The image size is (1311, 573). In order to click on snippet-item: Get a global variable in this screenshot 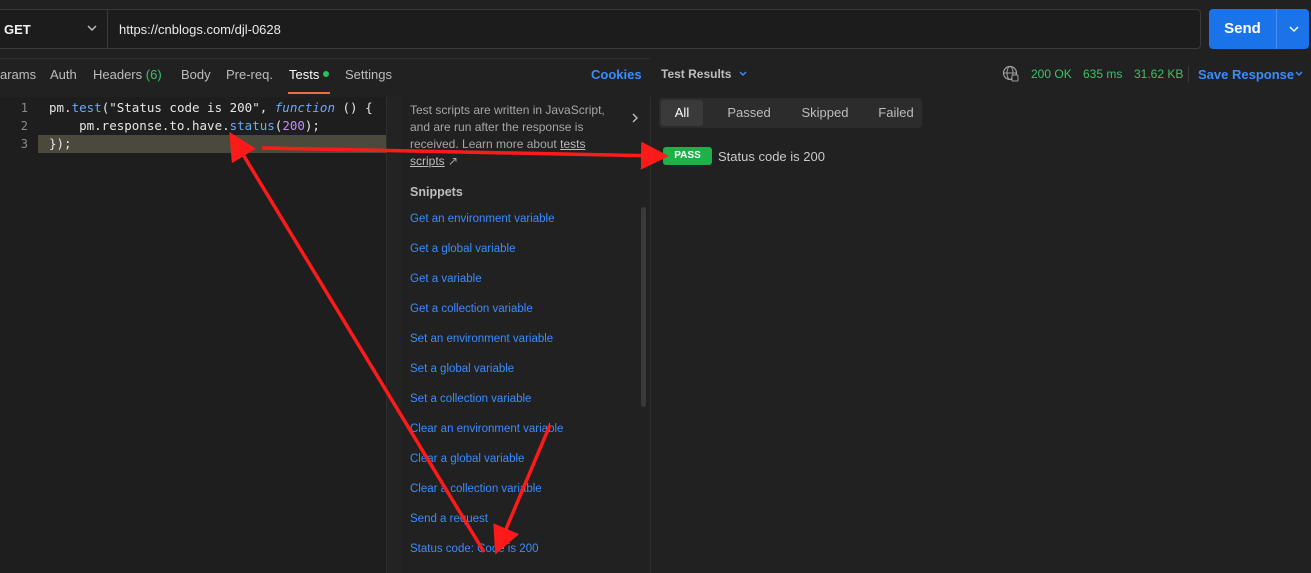, I will do `click(462, 249)`.